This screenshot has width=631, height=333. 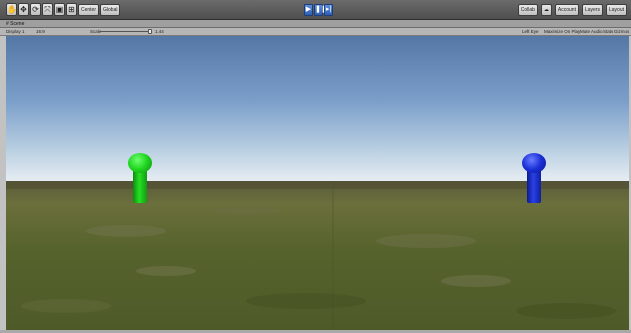 I want to click on global-space-button: Global, so click(x=110, y=10).